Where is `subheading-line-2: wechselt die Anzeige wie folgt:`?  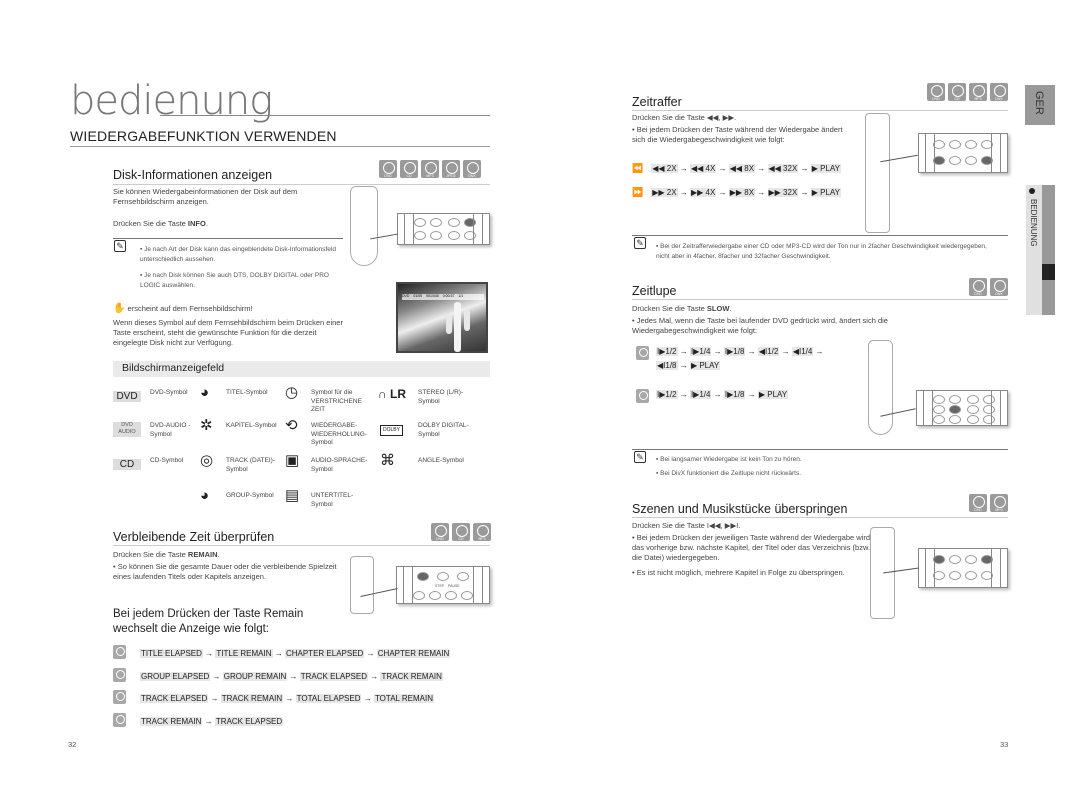
subheading-line-2: wechselt die Anzeige wie folgt: is located at coordinates (191, 629).